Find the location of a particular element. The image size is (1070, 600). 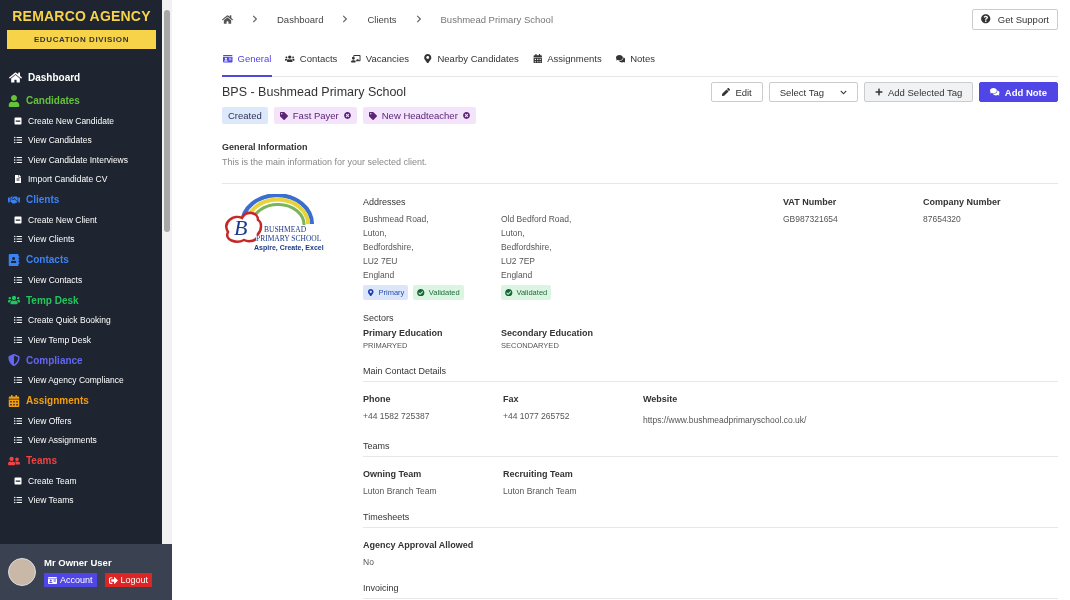

sidebar-item: Create New Client is located at coordinates (85, 220).